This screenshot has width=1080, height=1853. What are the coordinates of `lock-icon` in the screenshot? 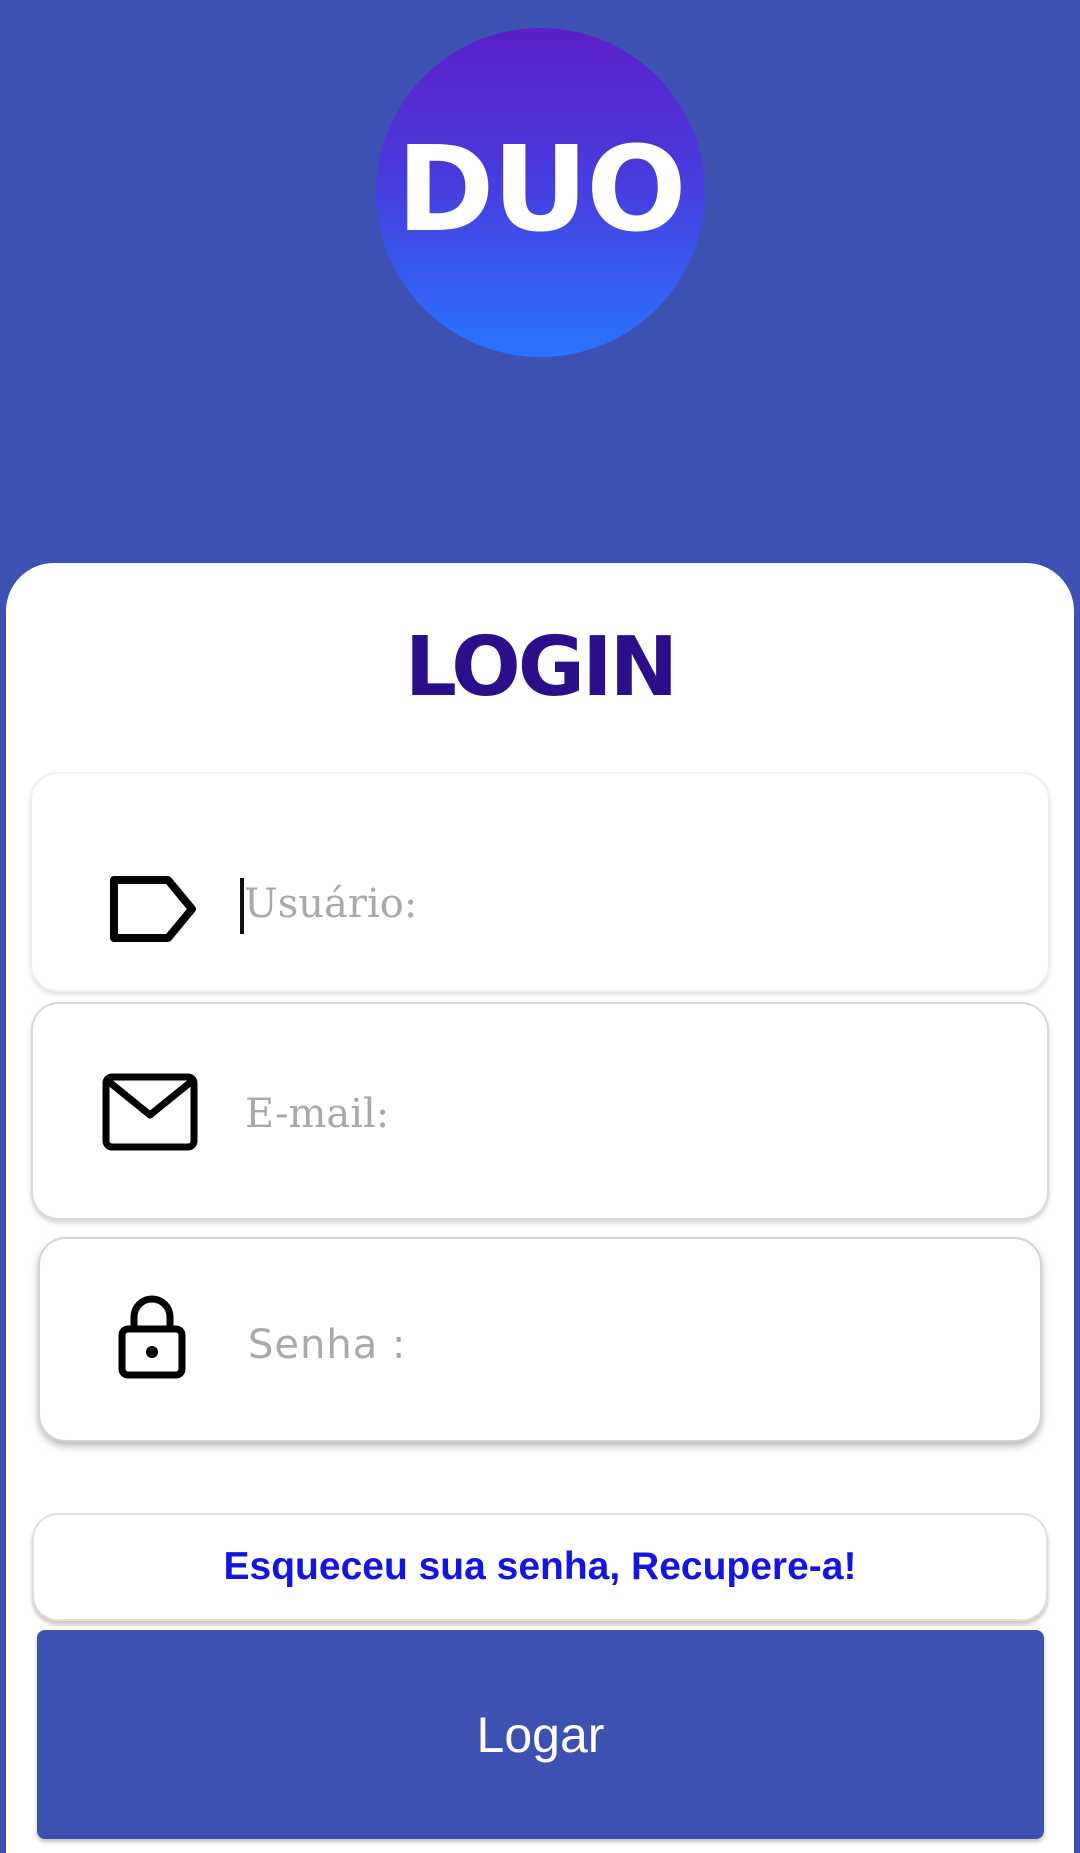 It's located at (152, 1339).